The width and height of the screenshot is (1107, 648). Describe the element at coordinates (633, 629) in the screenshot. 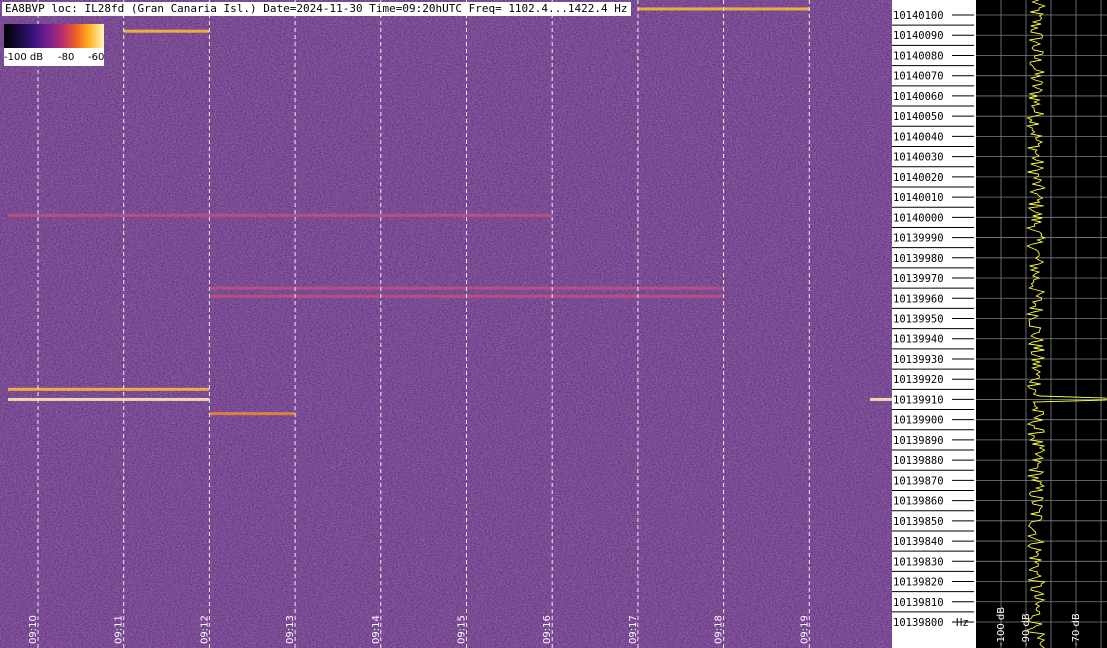

I see `time-tick-label: 09:17` at that location.